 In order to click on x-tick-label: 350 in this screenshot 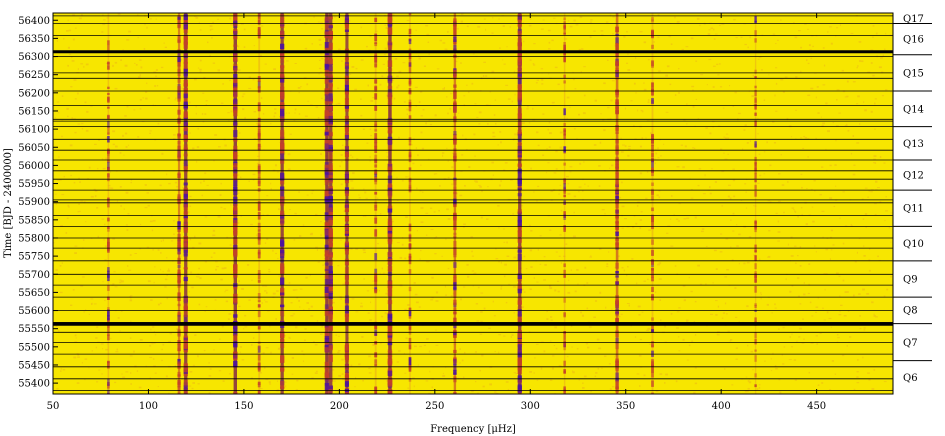, I will do `click(625, 406)`.